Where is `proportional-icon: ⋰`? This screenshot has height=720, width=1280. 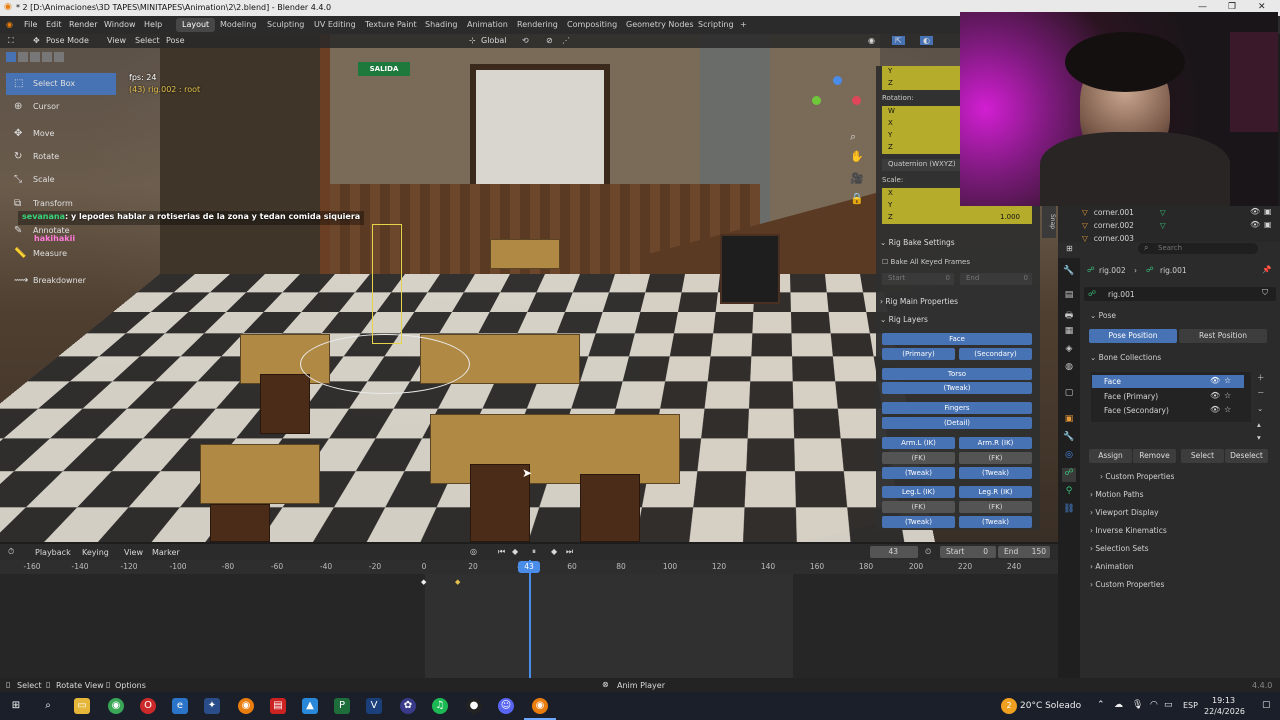 proportional-icon: ⋰ is located at coordinates (566, 40).